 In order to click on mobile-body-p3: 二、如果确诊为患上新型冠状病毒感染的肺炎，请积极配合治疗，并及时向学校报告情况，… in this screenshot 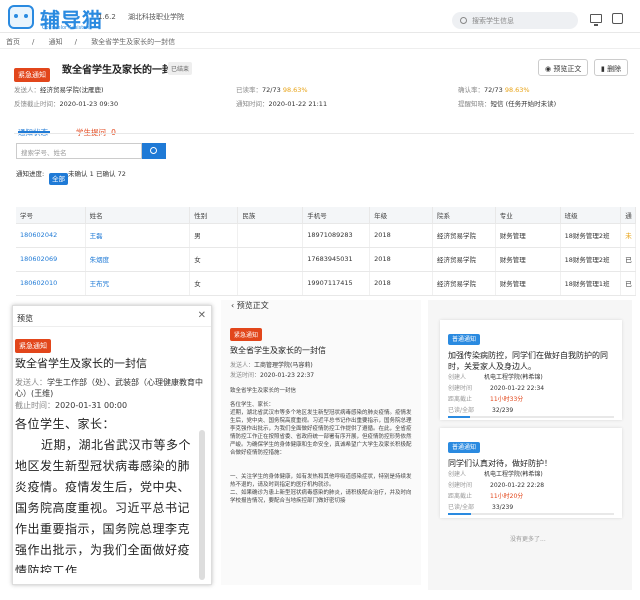, I will do `click(321, 497)`.